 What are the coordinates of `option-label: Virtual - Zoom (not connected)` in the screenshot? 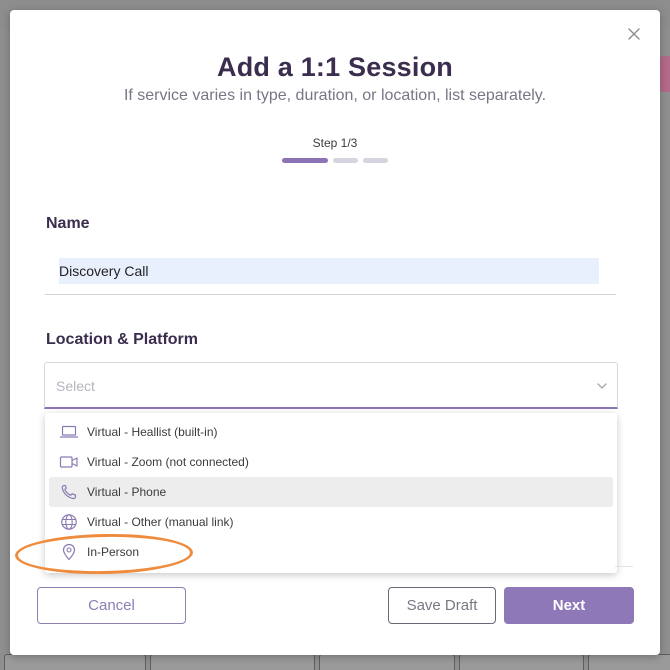 It's located at (168, 462).